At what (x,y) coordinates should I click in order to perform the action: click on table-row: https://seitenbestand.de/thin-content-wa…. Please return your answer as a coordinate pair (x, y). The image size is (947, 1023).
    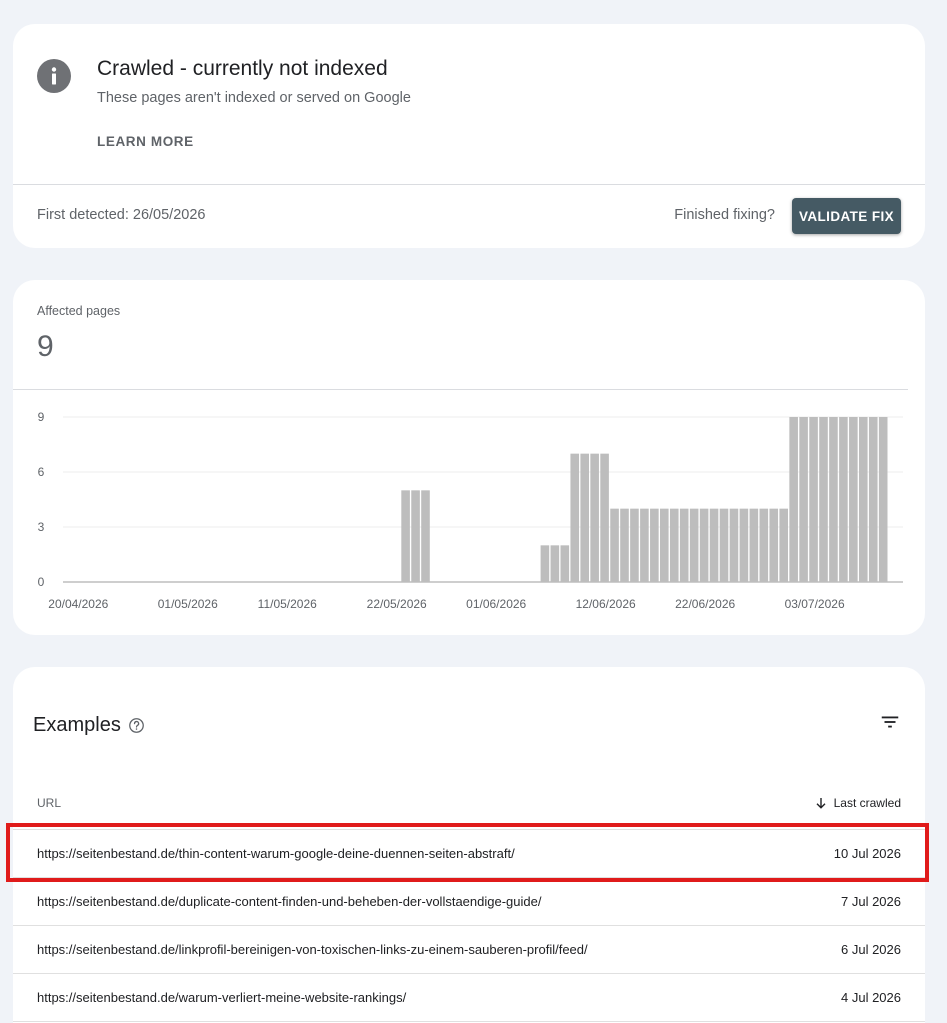
    Looking at the image, I should click on (469, 854).